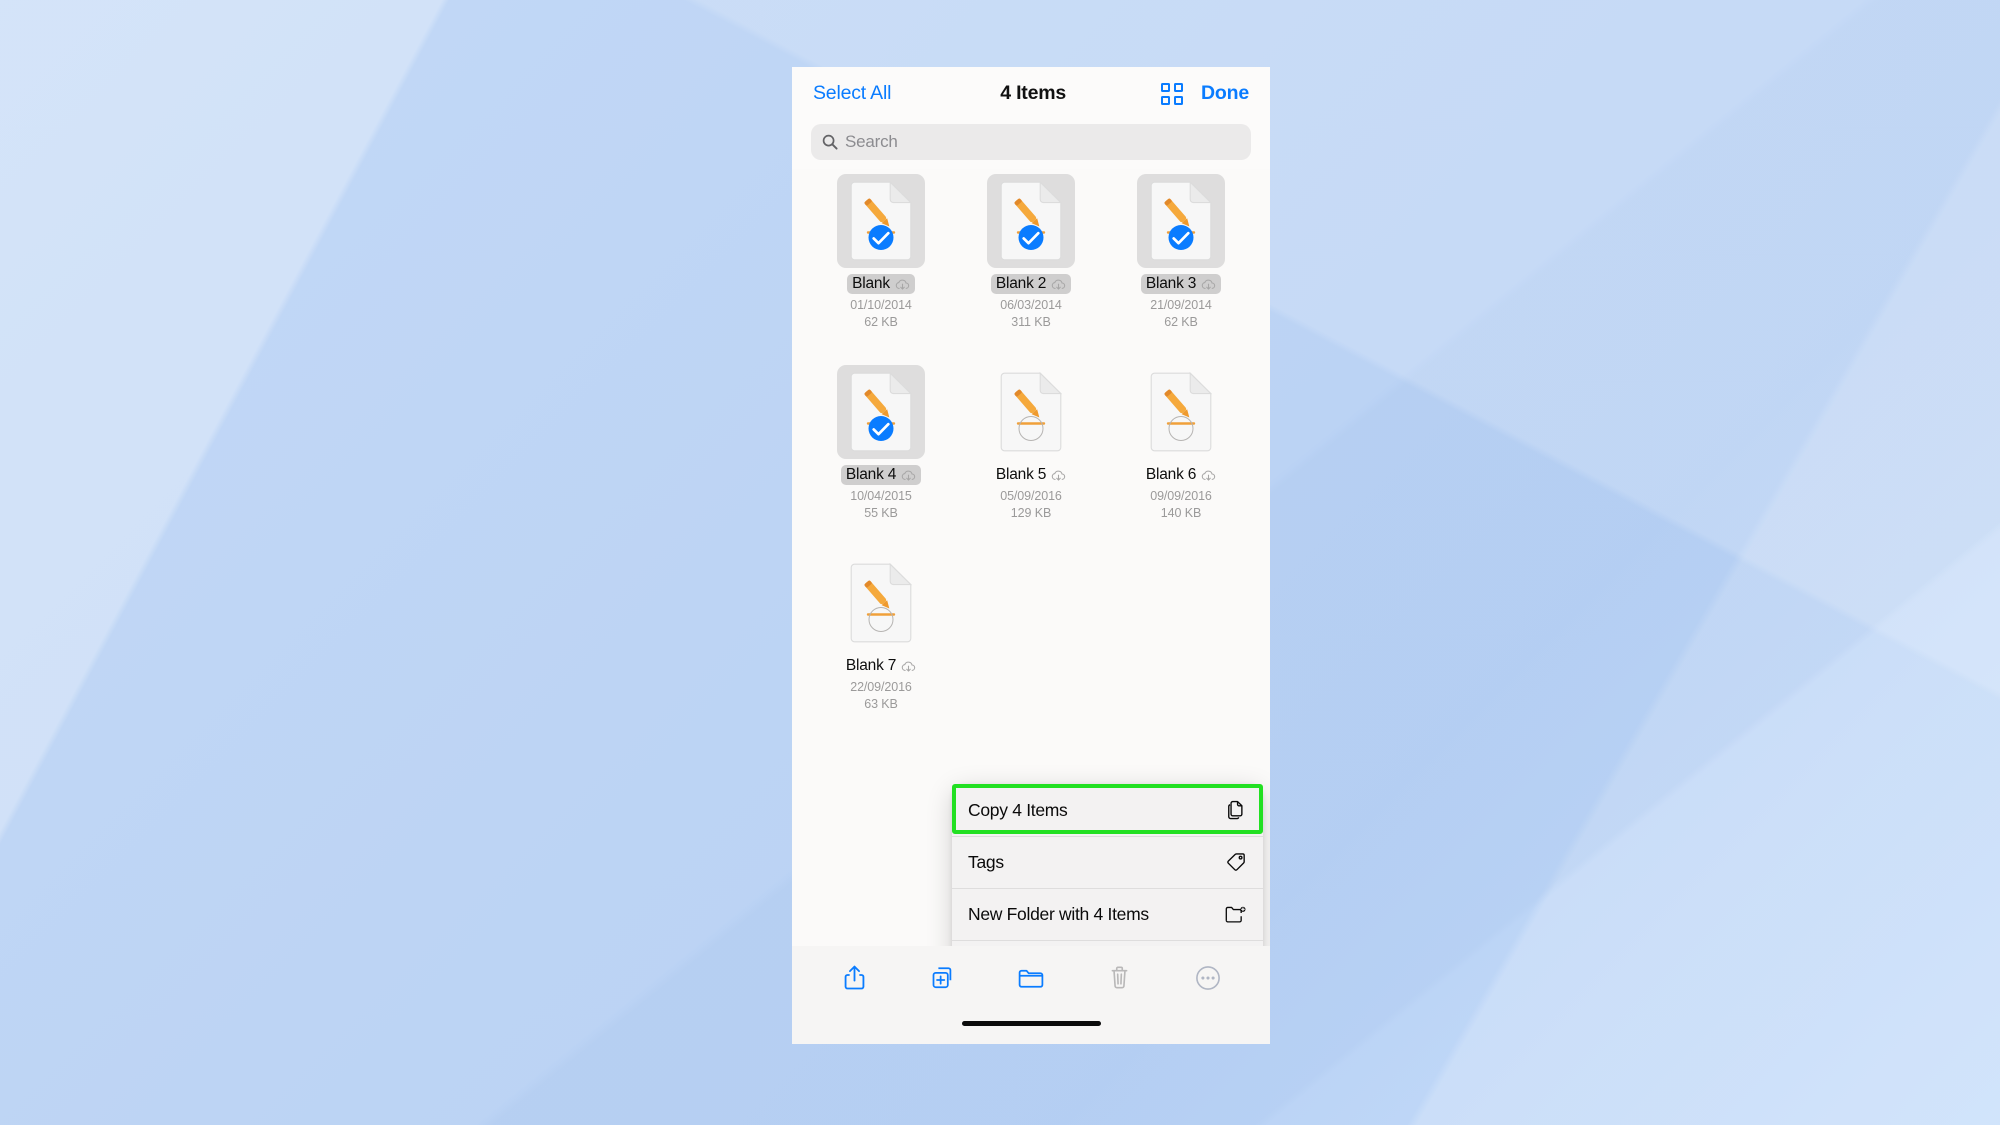 The image size is (2000, 1125). I want to click on file-size-label: 63 KB, so click(881, 704).